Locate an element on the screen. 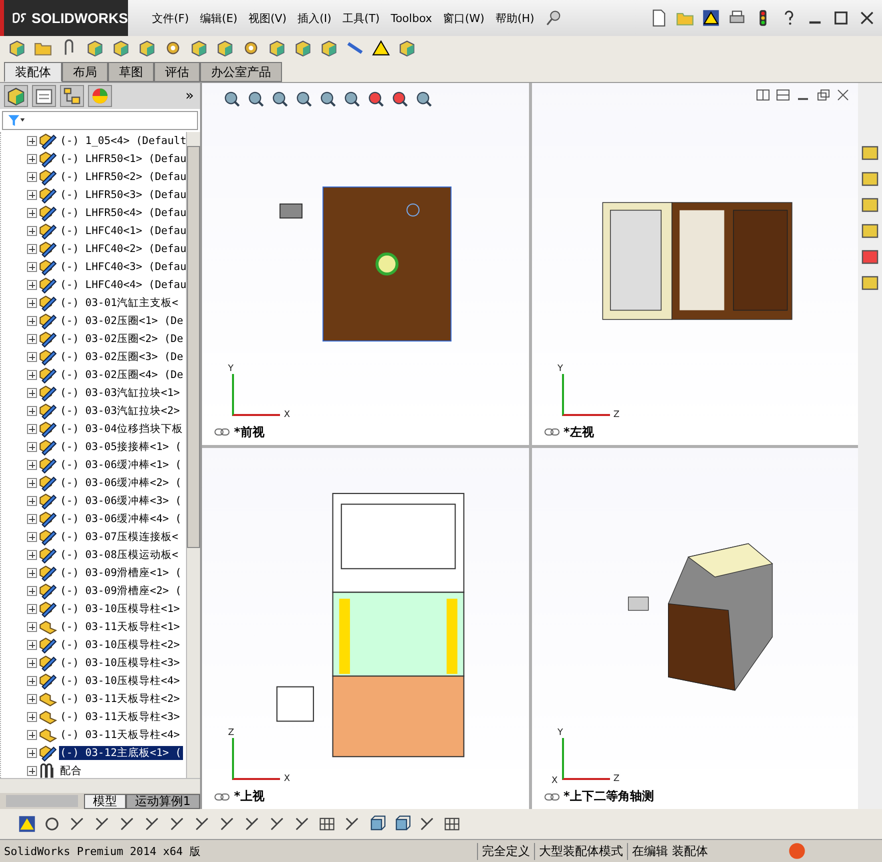 This screenshot has width=882, height=862. axis-label: Z is located at coordinates (231, 733).